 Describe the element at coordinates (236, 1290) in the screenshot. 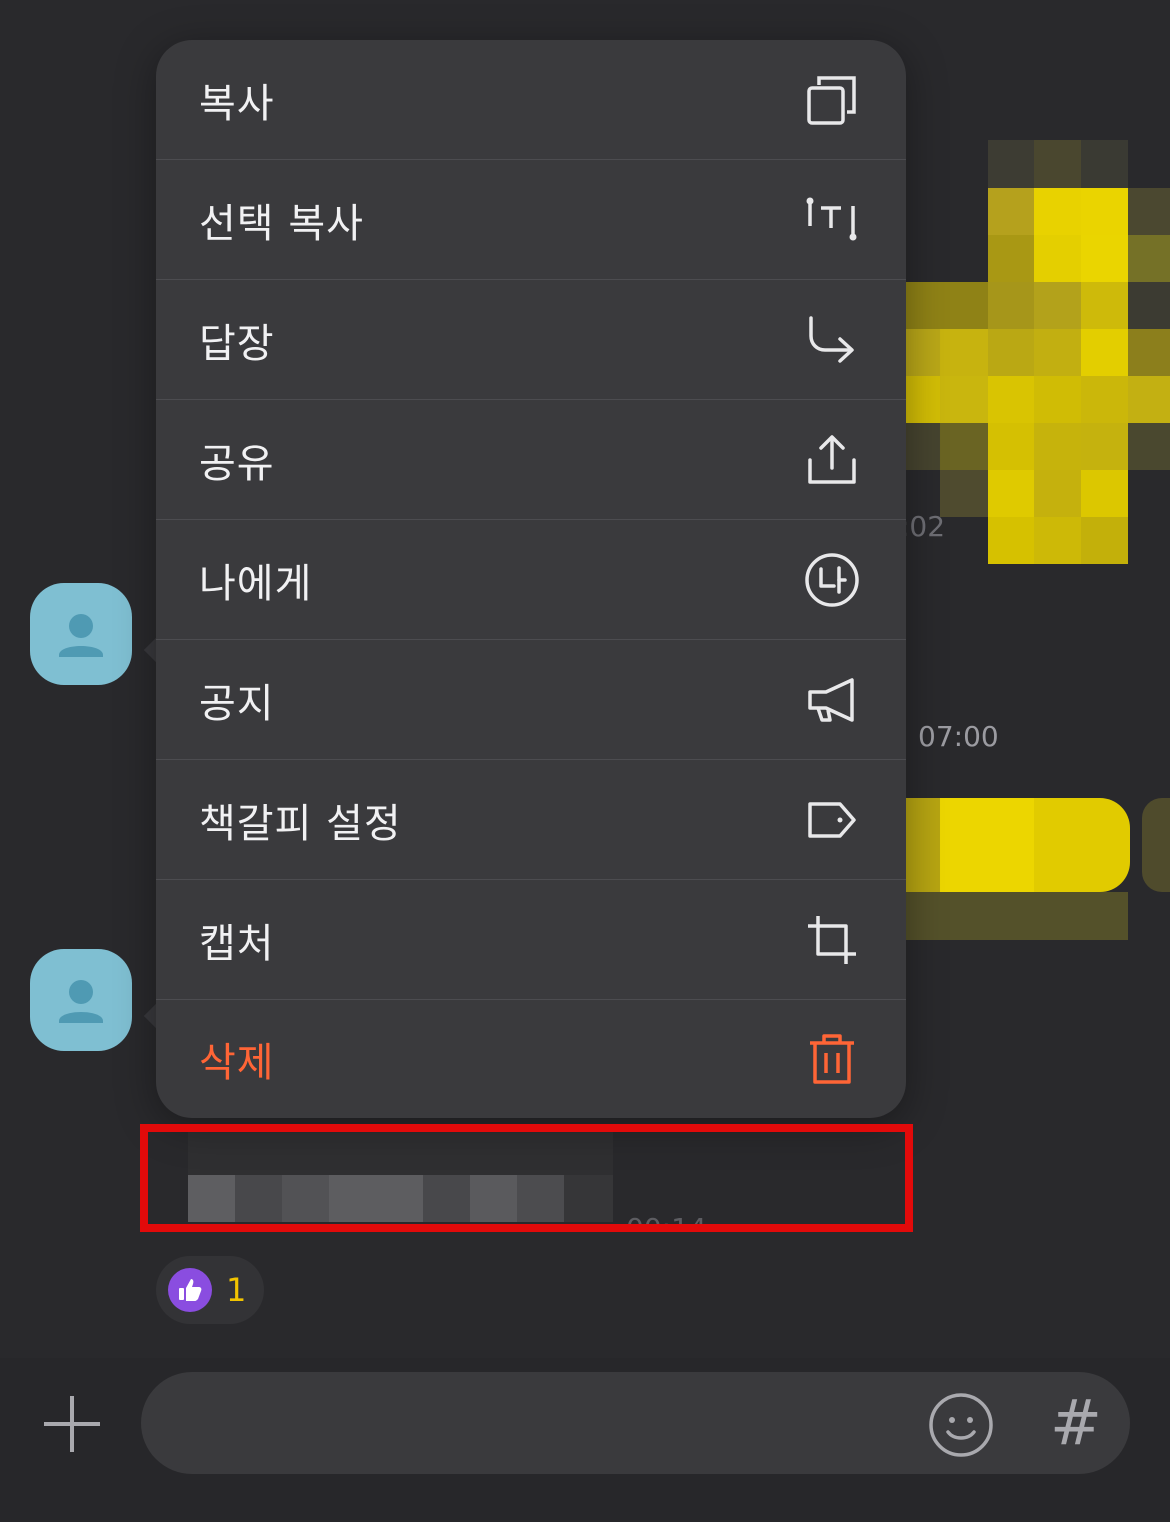

I see `reaction-count: 1` at that location.